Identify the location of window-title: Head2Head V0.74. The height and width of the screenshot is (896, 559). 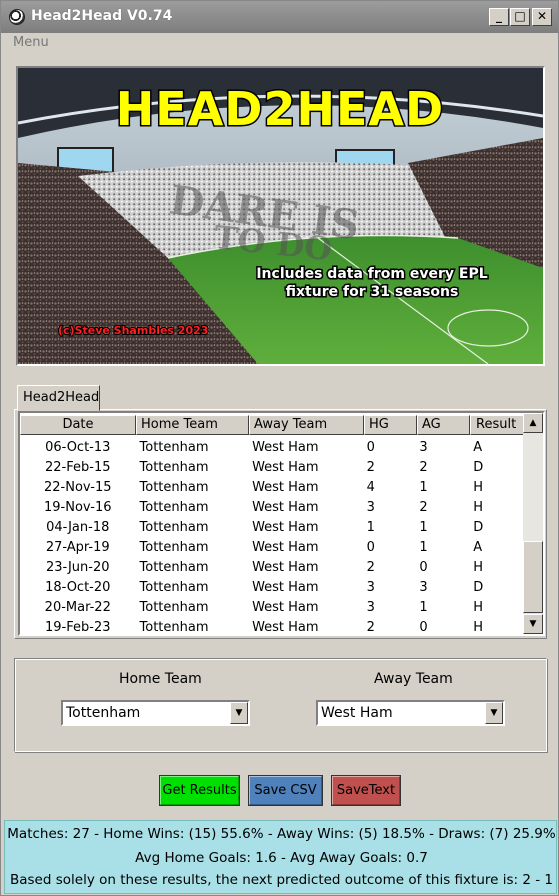
(102, 16).